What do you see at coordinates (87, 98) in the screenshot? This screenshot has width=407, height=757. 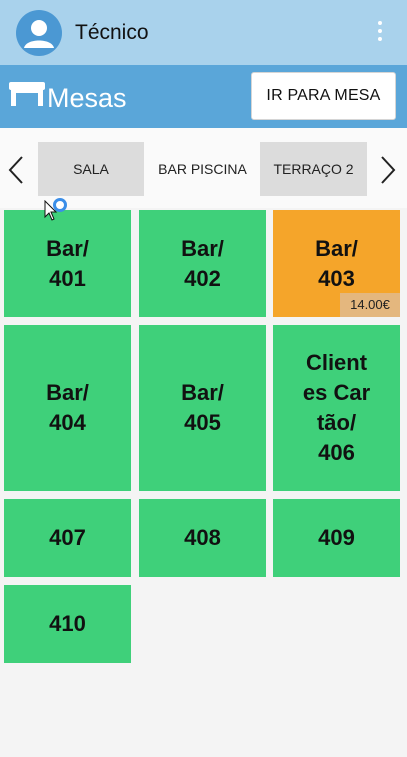 I see `page-title: Mesas` at bounding box center [87, 98].